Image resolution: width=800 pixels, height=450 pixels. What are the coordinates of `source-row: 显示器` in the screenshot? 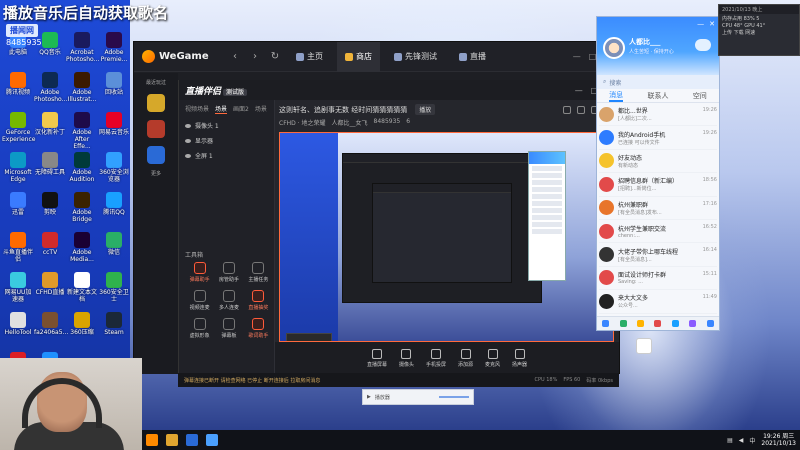 It's located at (226, 140).